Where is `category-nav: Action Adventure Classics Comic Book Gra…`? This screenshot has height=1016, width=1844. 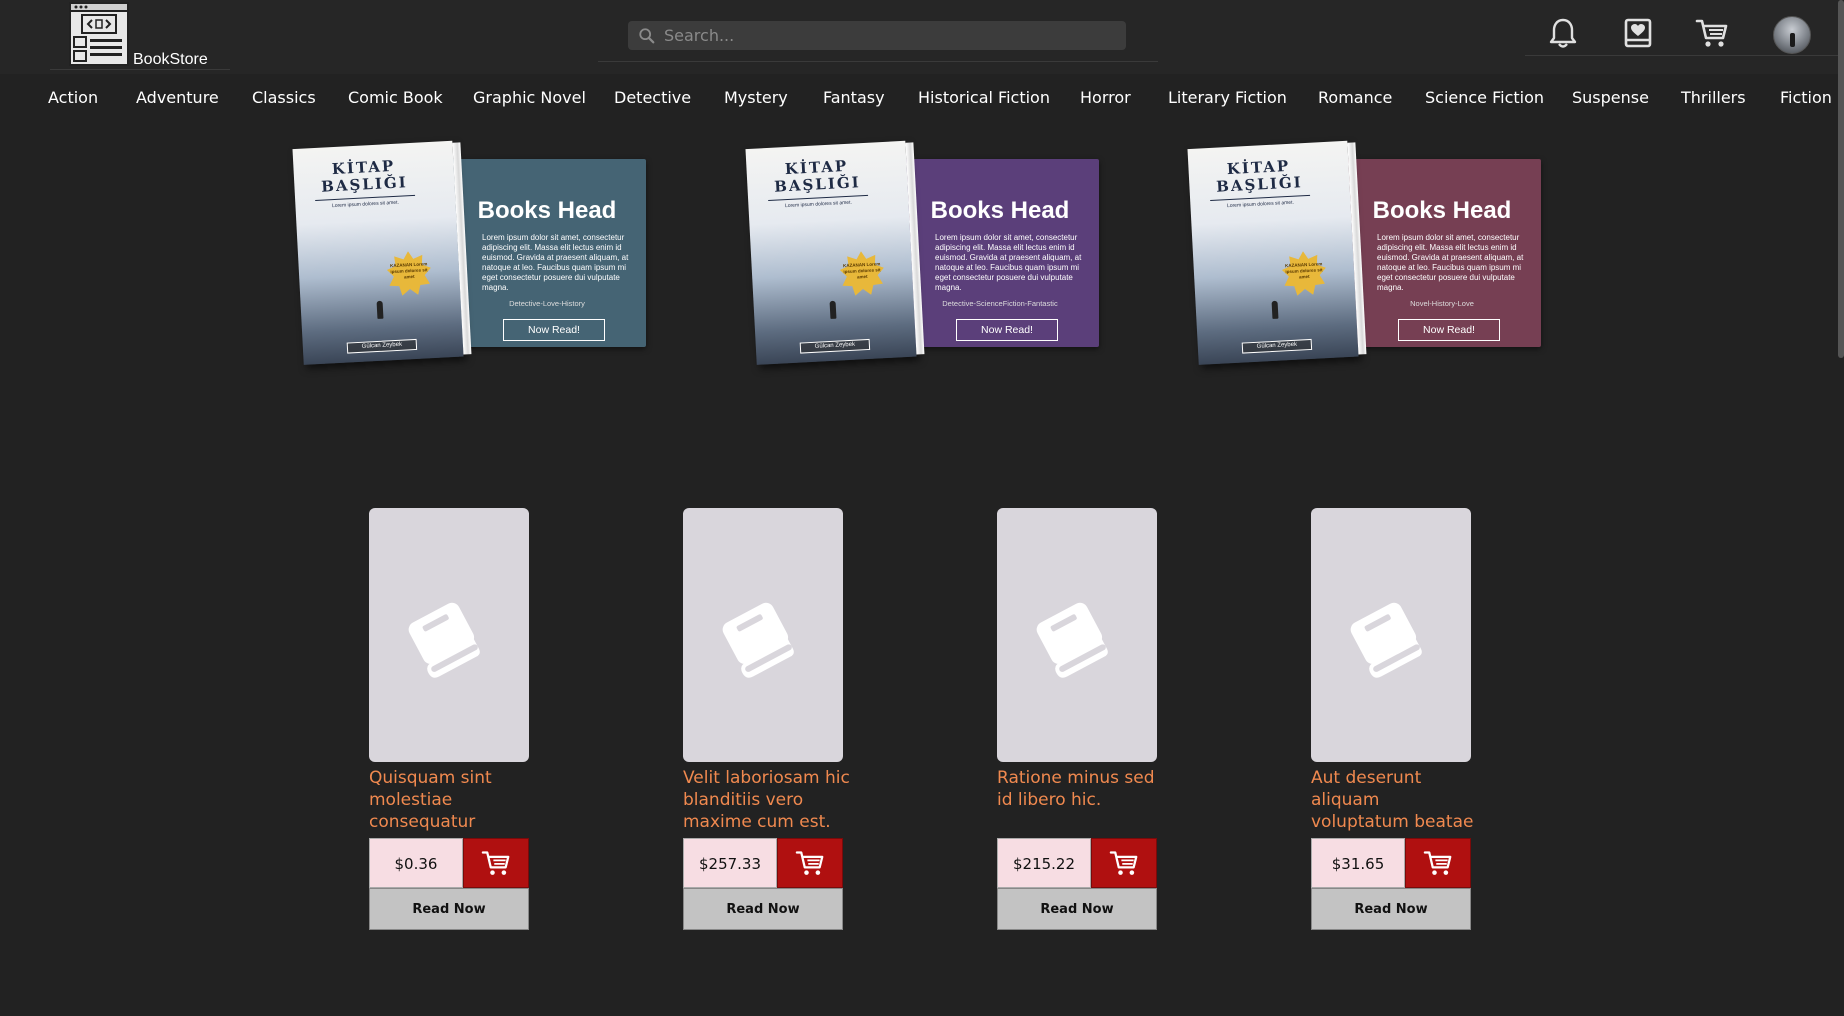 category-nav: Action Adventure Classics Comic Book Gra… is located at coordinates (922, 99).